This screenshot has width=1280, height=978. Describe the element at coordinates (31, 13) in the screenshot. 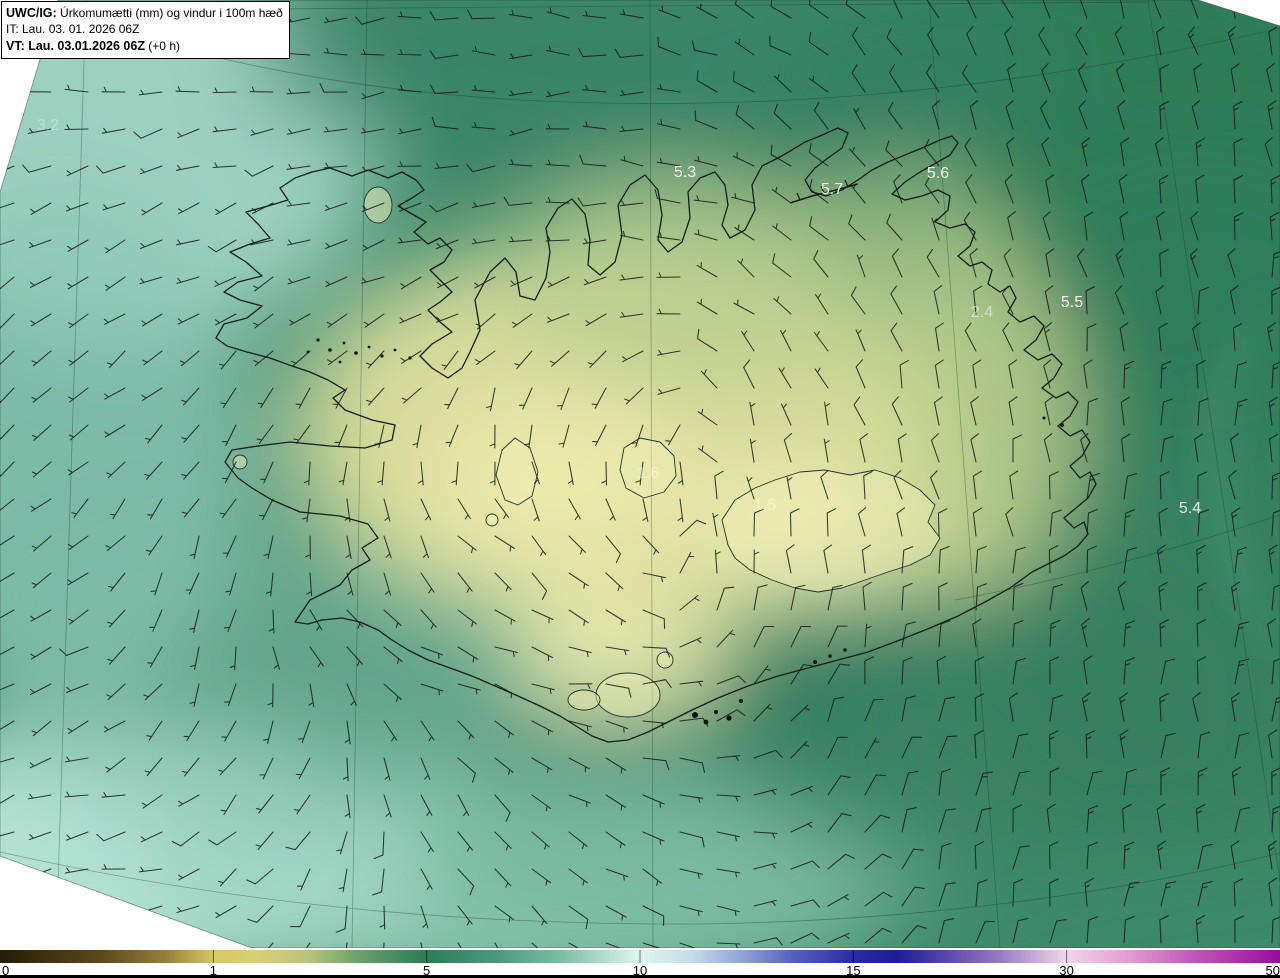

I see `model-id: UWC/IG:` at that location.